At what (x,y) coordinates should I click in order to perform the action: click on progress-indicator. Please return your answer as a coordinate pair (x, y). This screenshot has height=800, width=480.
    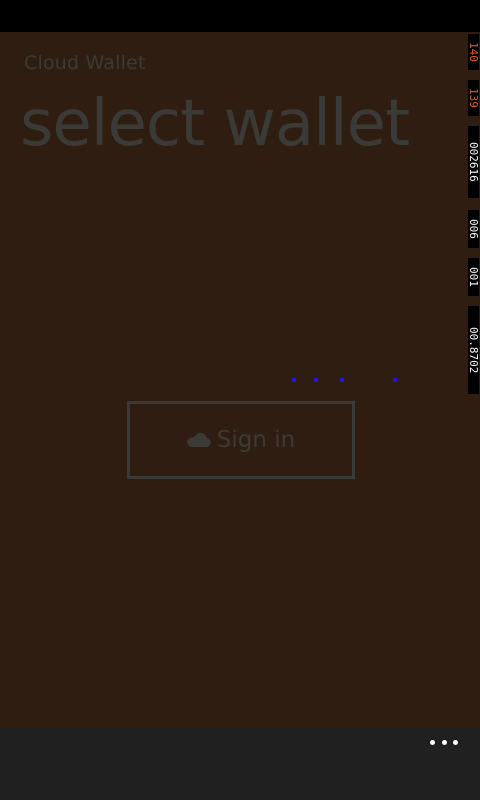
    Looking at the image, I should click on (240, 380).